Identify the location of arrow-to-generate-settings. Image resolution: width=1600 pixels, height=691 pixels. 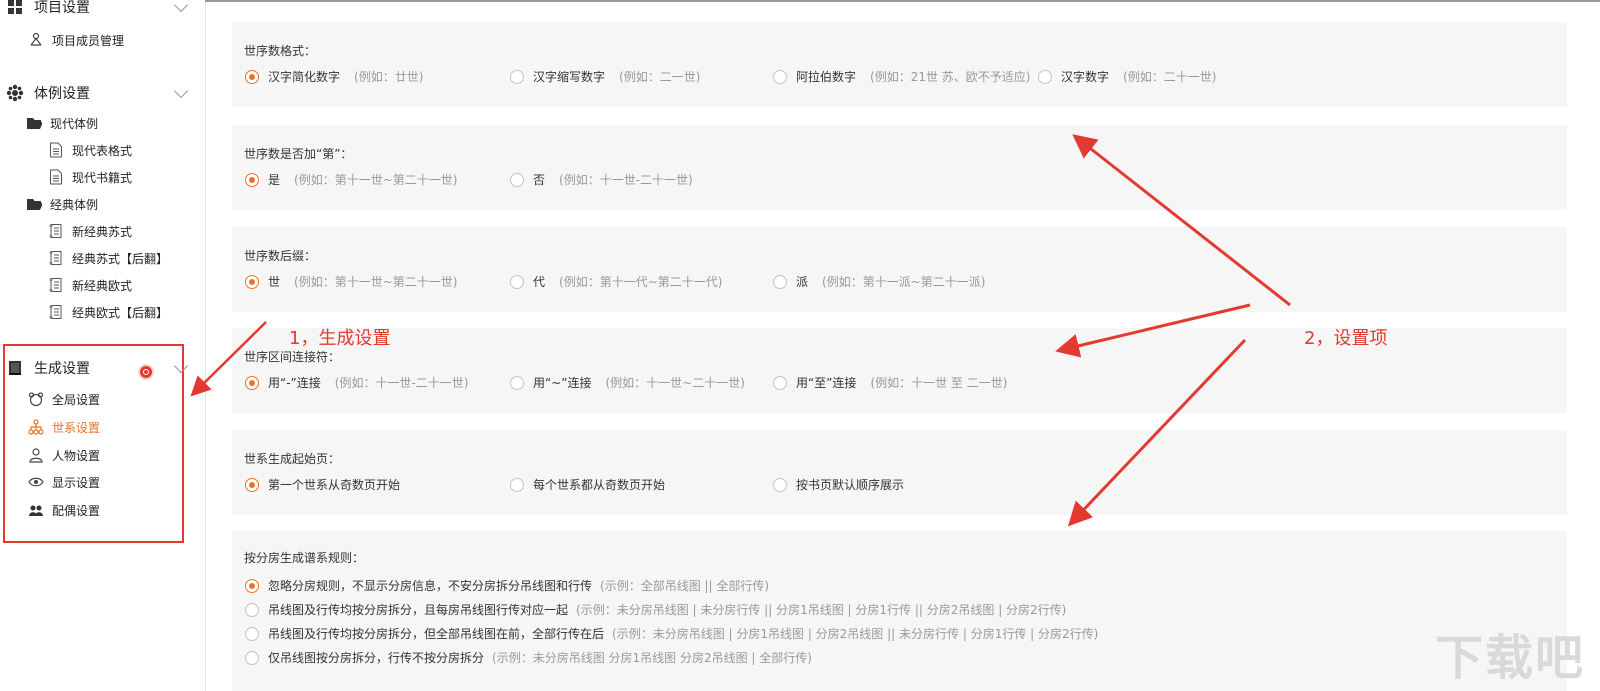
(228, 359).